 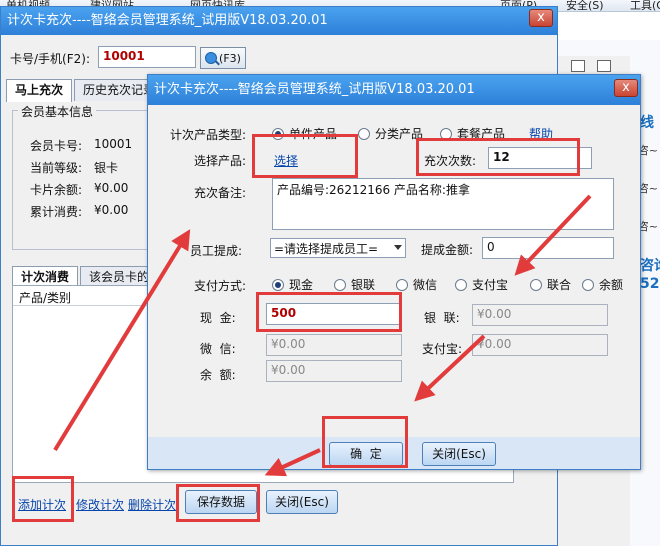 I want to click on recharge-count-label: 充次次数:, so click(x=450, y=161).